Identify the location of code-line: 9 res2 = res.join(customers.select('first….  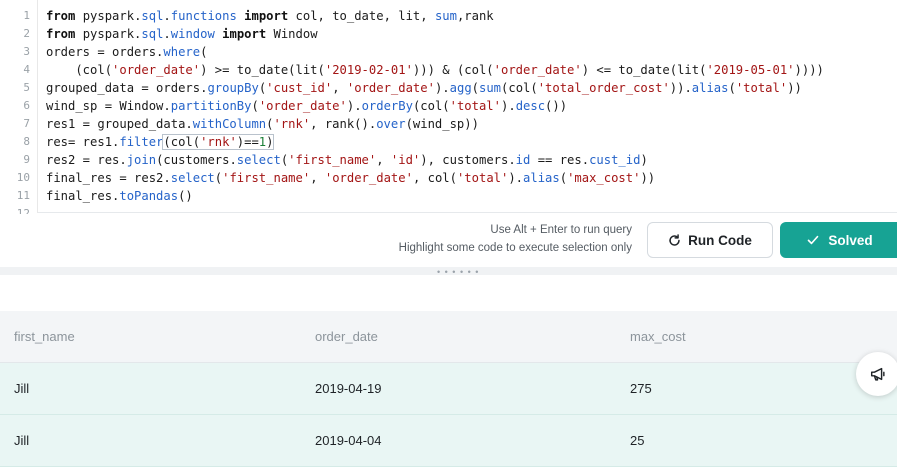
(448, 160).